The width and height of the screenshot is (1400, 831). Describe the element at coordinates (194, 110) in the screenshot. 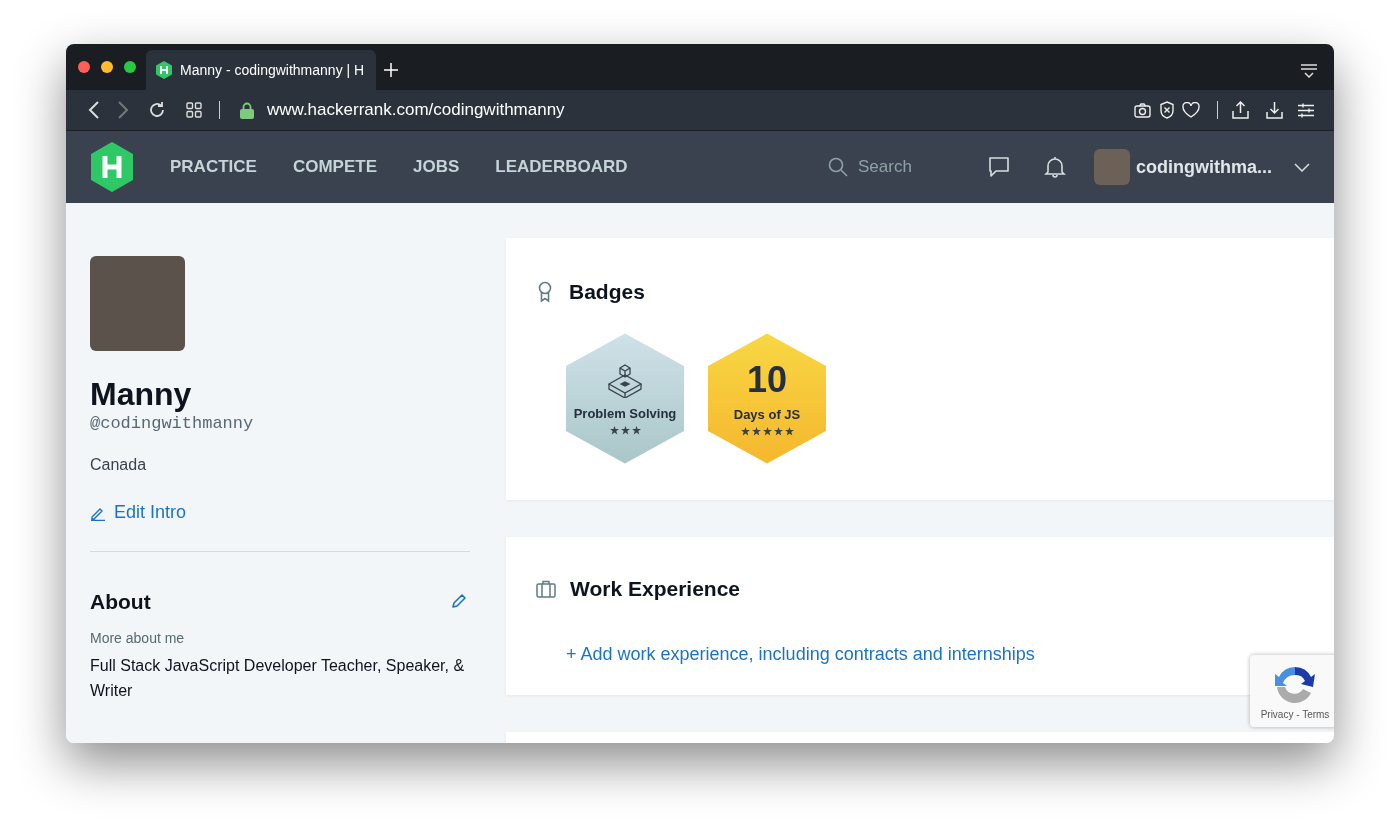

I see `grid-icon` at that location.